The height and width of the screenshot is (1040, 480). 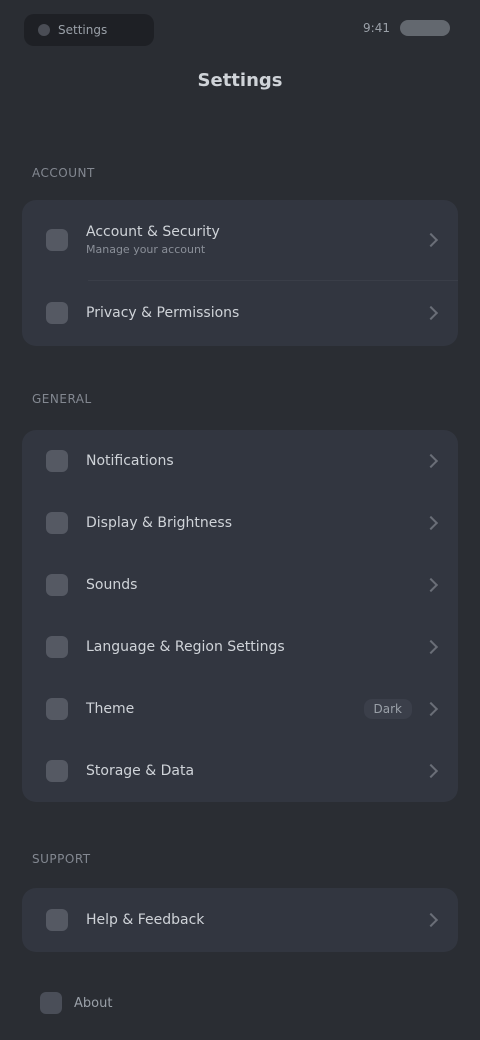 I want to click on theme-value: Dark, so click(x=387, y=709).